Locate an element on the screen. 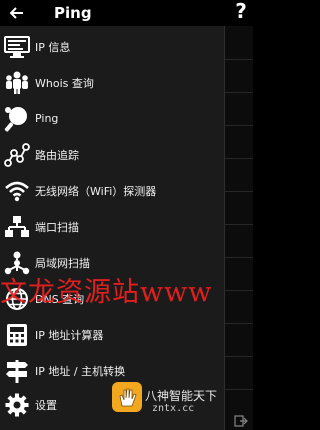  drawer-item-traceroute: 路由追踪 is located at coordinates (112, 154).